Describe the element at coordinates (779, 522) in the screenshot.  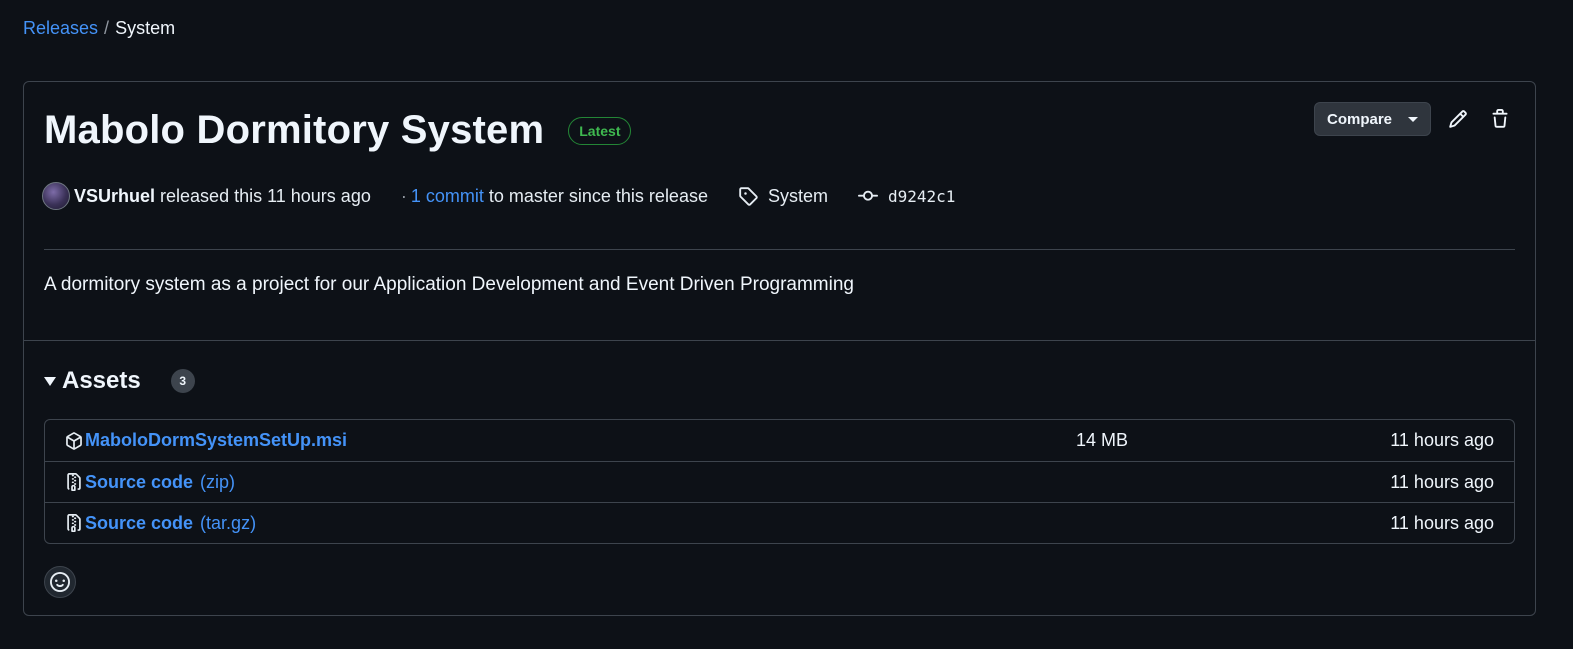
I see `asset-row: Source code (tar.gz) 11 hours ago` at that location.